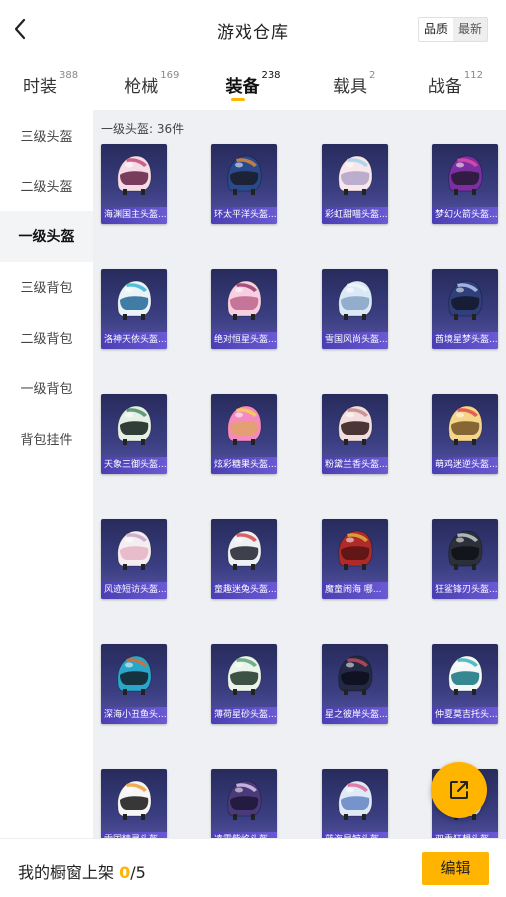 This screenshot has height=897, width=506. I want to click on tab-label: 装备, so click(242, 87).